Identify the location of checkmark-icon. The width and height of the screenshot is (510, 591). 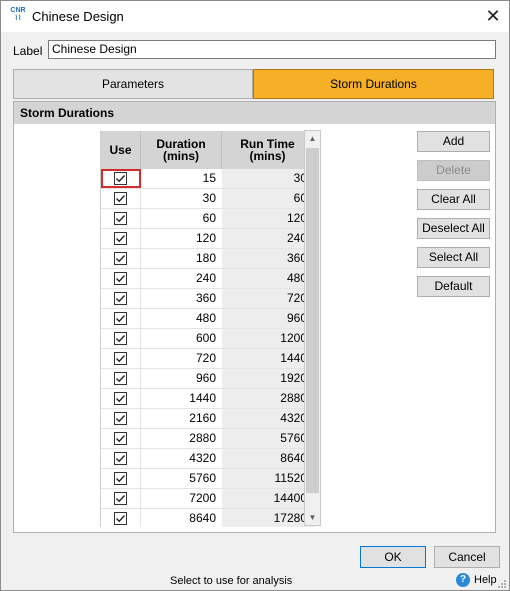
(121, 479).